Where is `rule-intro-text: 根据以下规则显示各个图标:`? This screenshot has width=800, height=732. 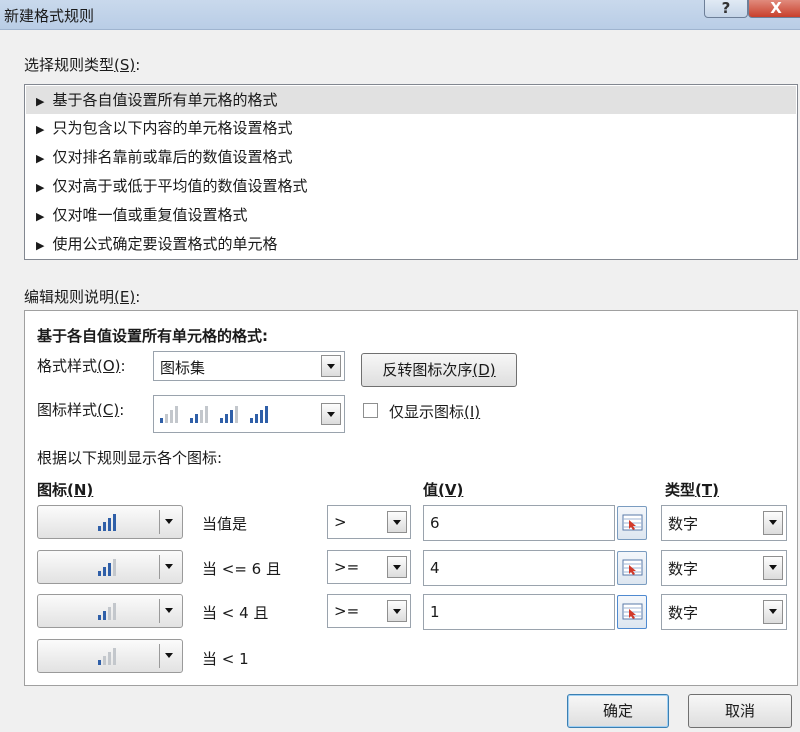
rule-intro-text: 根据以下规则显示各个图标: is located at coordinates (130, 458).